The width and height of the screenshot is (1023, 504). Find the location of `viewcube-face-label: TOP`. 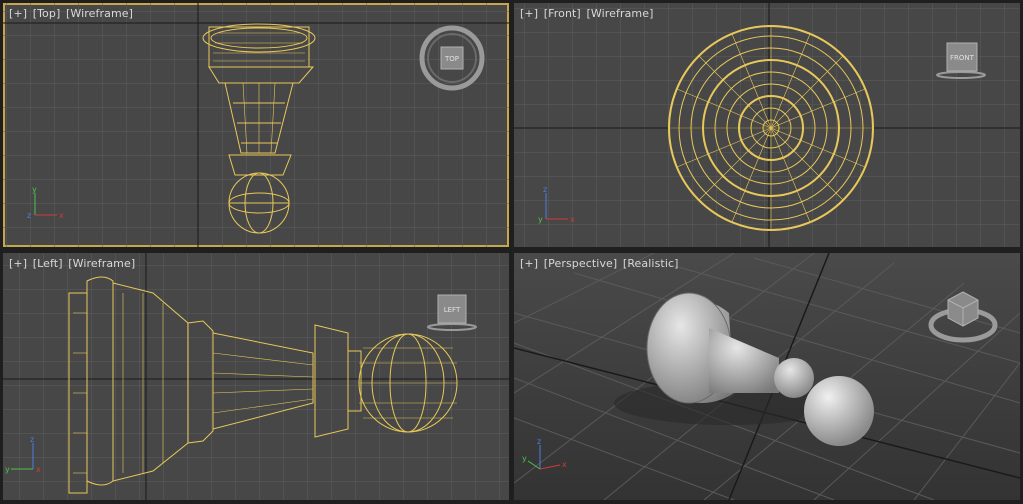

viewcube-face-label: TOP is located at coordinates (451, 59).